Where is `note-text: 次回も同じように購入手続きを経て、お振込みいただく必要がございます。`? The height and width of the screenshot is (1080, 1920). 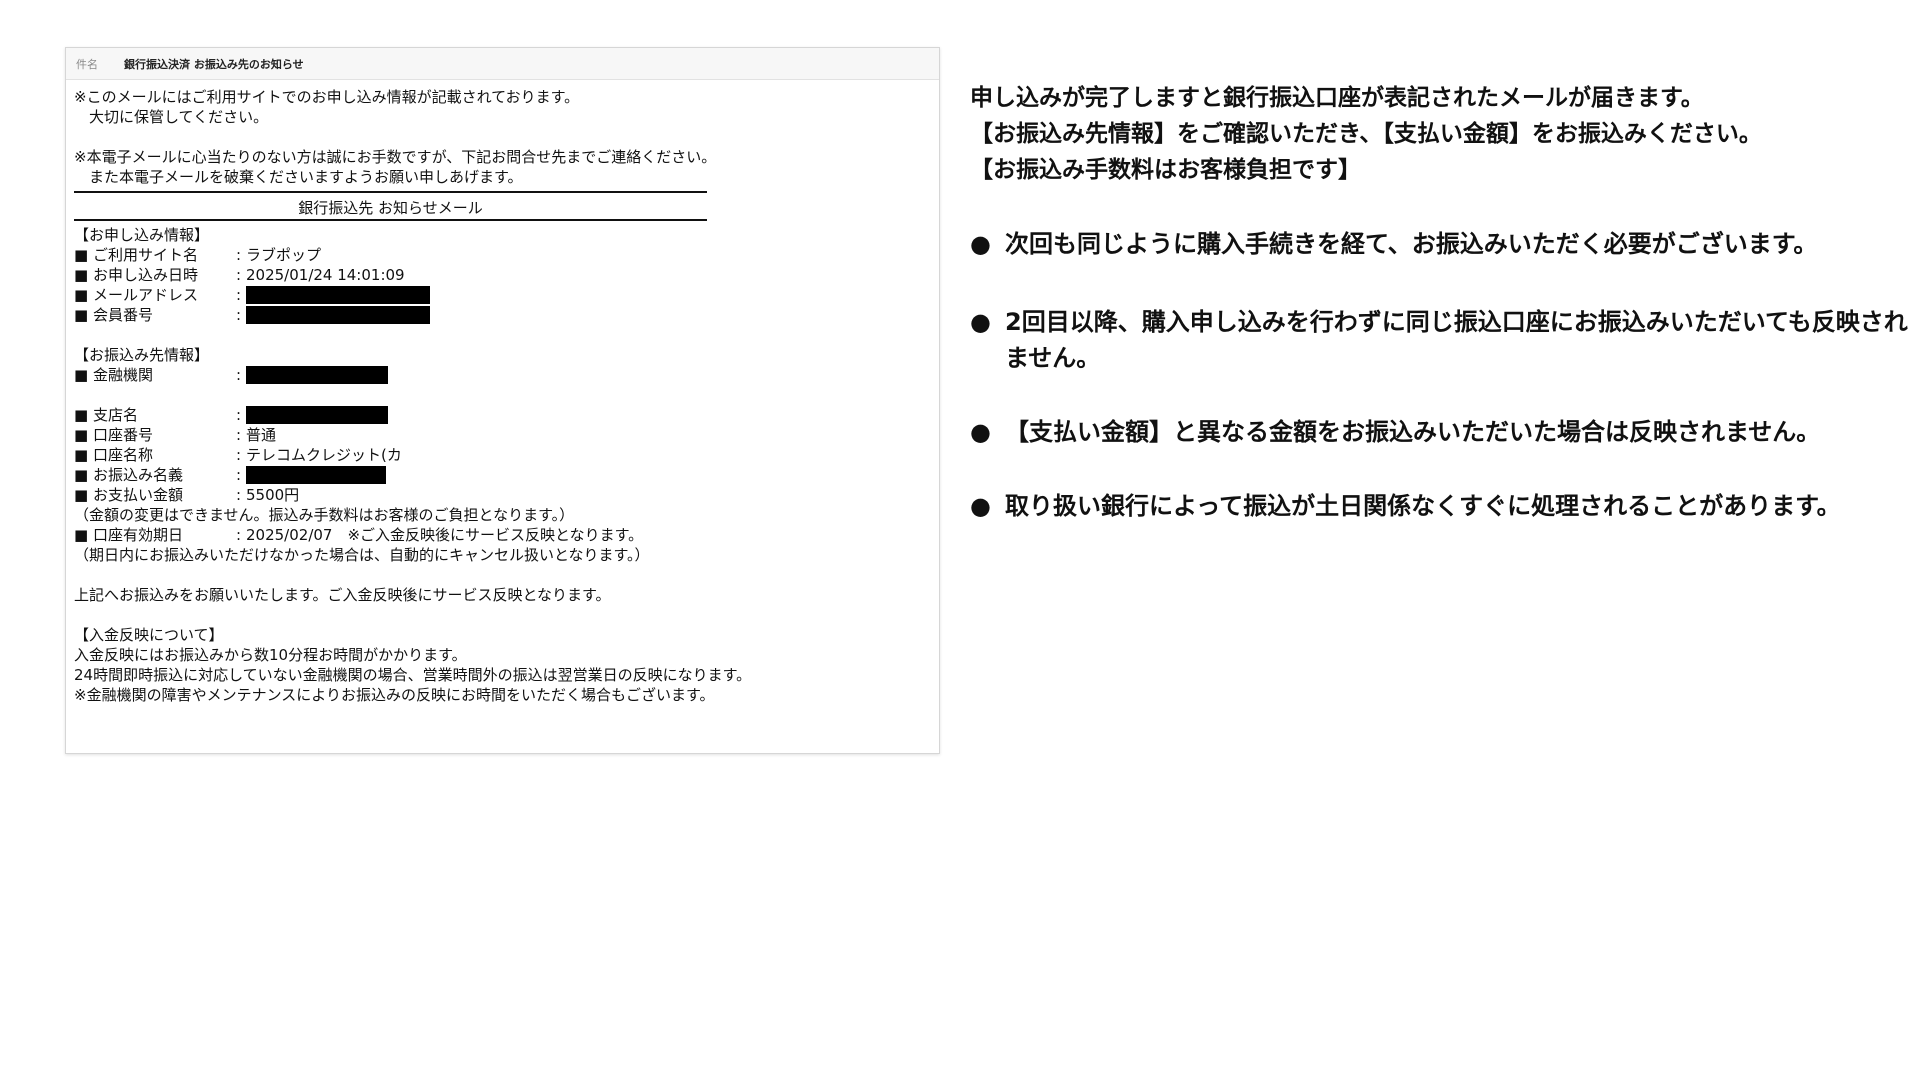
note-text: 次回も同じように購入手続きを経て、お振込みいただく必要がございます。 is located at coordinates (1411, 244).